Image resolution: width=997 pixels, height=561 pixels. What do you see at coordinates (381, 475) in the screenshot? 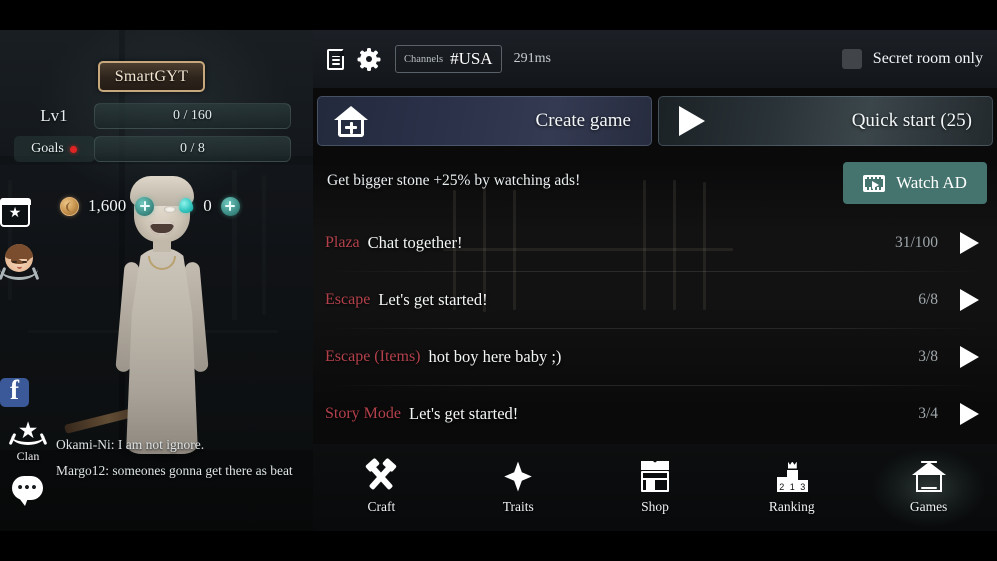
I see `hammers-icon` at bounding box center [381, 475].